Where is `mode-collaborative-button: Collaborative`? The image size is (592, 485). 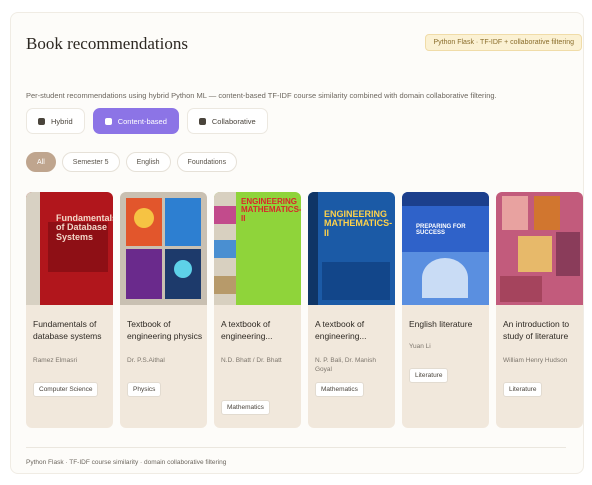
mode-collaborative-button: Collaborative is located at coordinates (227, 121).